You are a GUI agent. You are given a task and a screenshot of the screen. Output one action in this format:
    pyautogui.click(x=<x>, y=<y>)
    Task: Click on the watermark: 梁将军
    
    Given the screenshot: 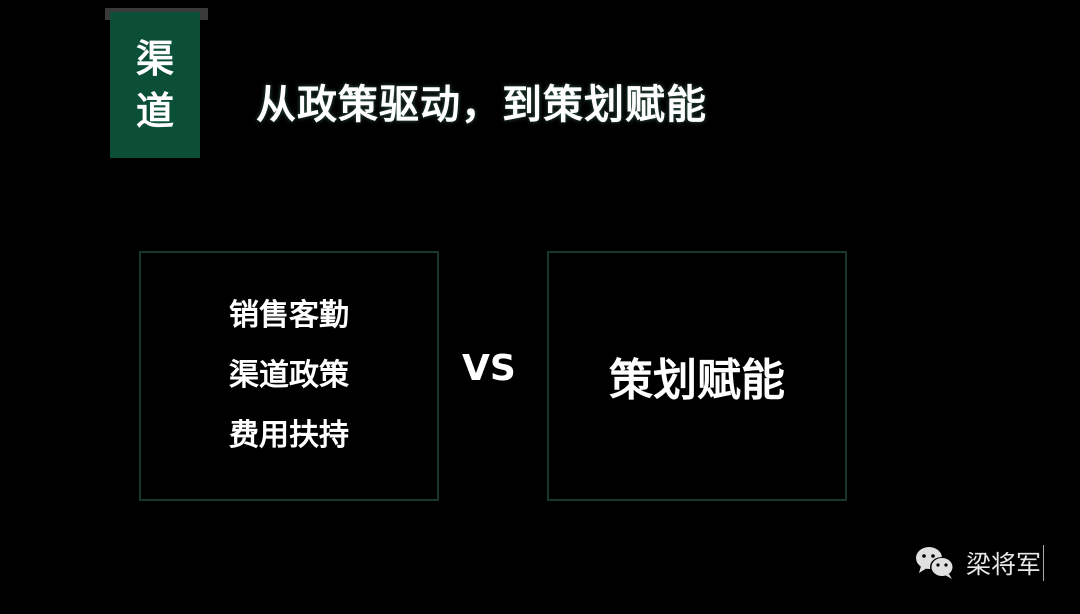 What is the action you would take?
    pyautogui.click(x=979, y=563)
    